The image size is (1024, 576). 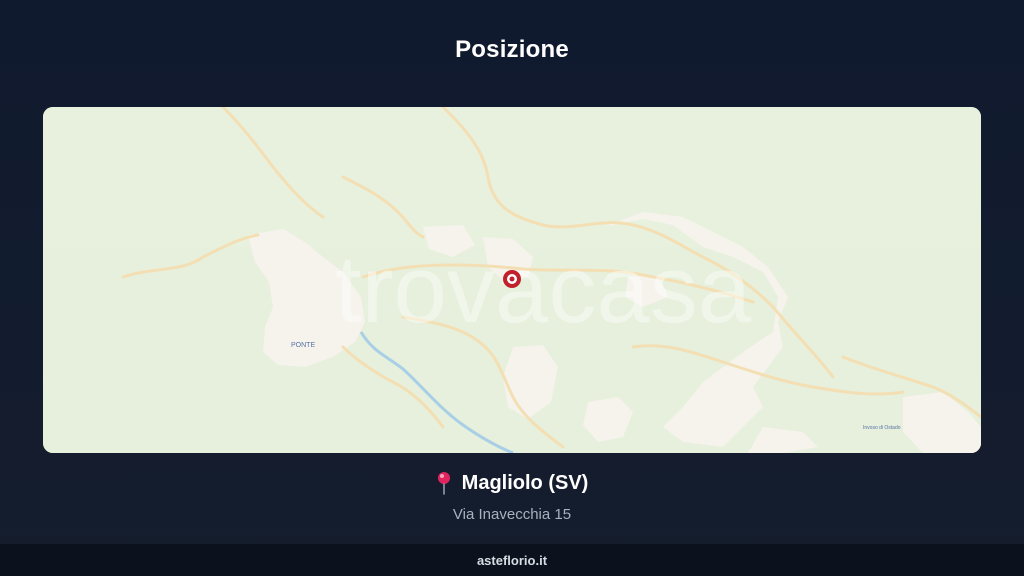 I want to click on footer-brand: asteflorio.it, so click(x=512, y=560).